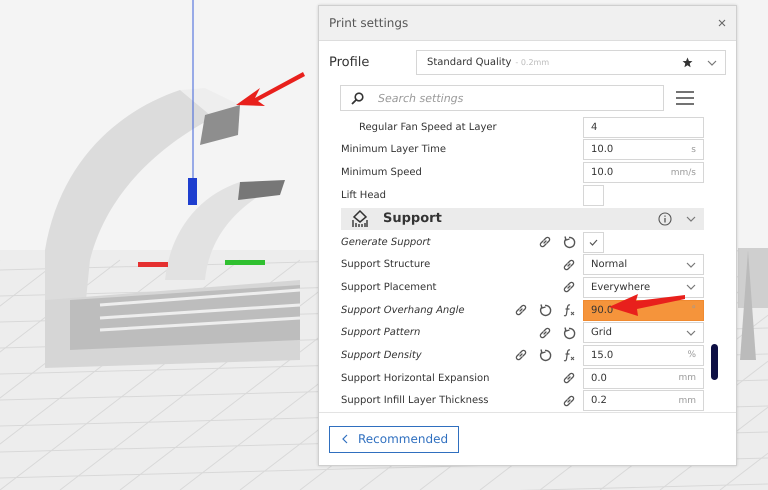  I want to click on number-field: 4, so click(643, 127).